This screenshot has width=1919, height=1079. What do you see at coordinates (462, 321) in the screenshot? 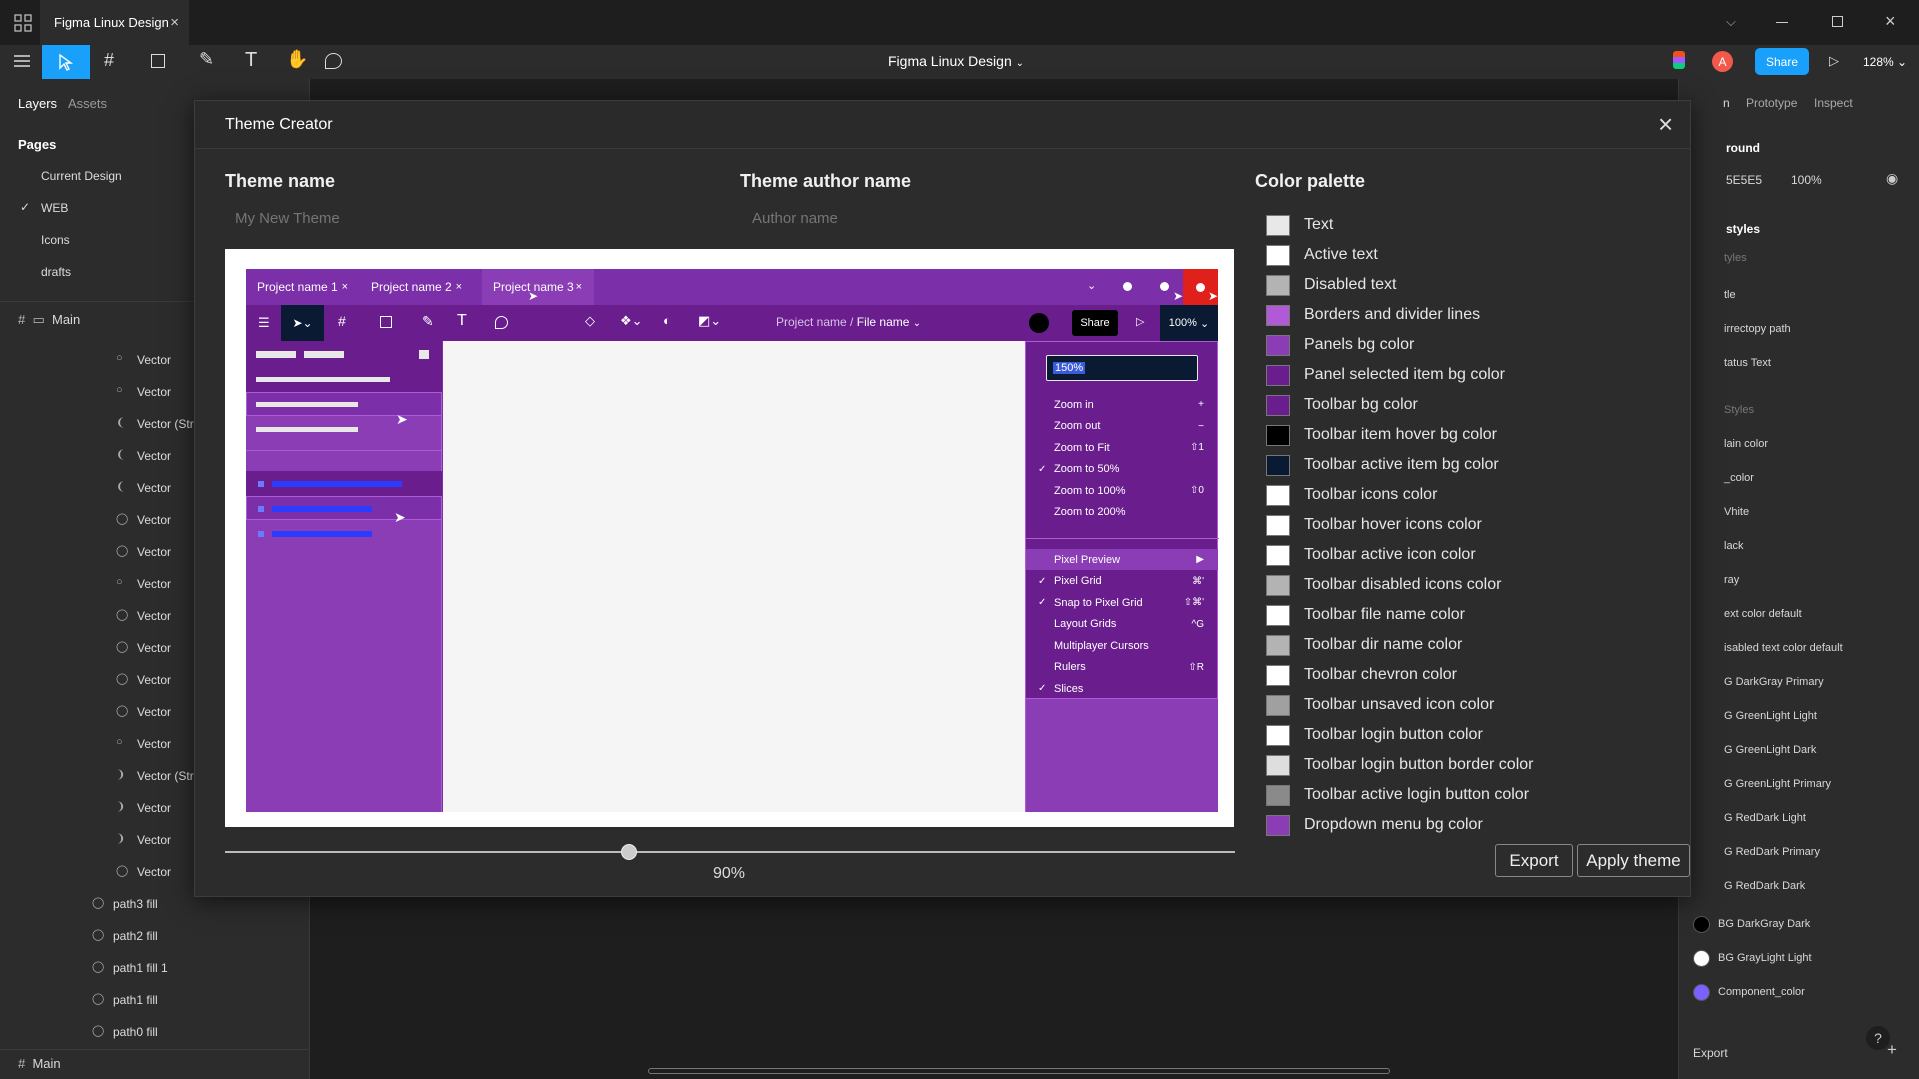
I see `text-tool-icon: T` at bounding box center [462, 321].